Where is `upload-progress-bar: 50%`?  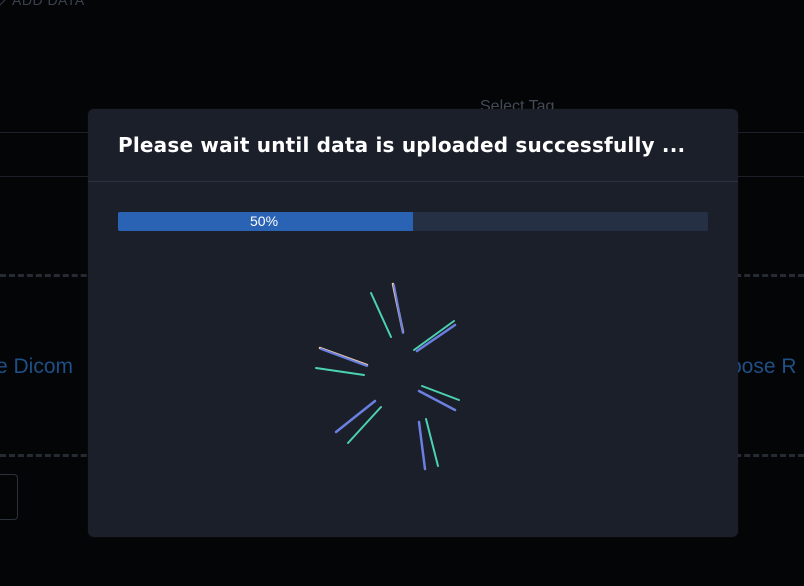
upload-progress-bar: 50% is located at coordinates (413, 221).